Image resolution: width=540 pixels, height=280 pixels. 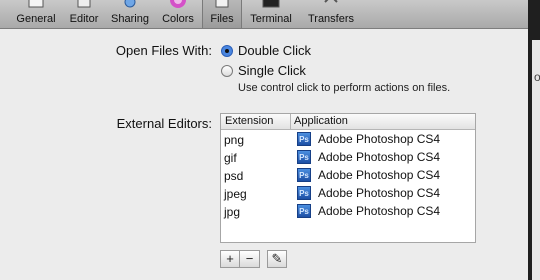 I want to click on table-row: png Ps Adobe Photoshop CS4, so click(x=348, y=140).